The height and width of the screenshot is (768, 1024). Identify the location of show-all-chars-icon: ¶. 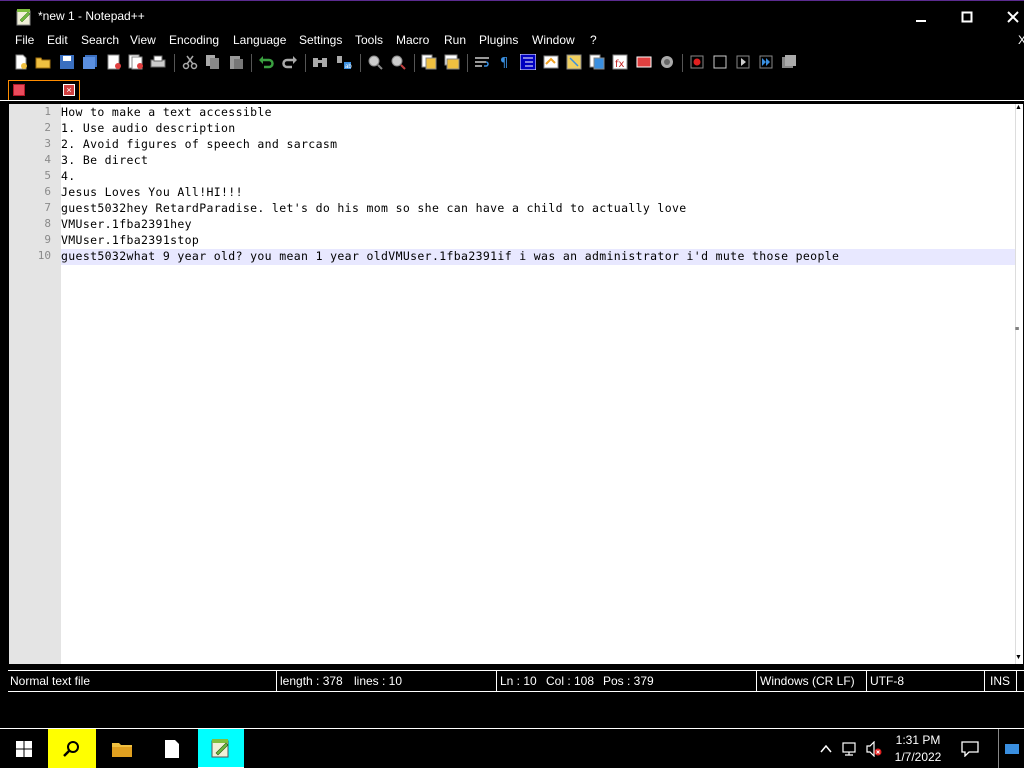
(505, 62).